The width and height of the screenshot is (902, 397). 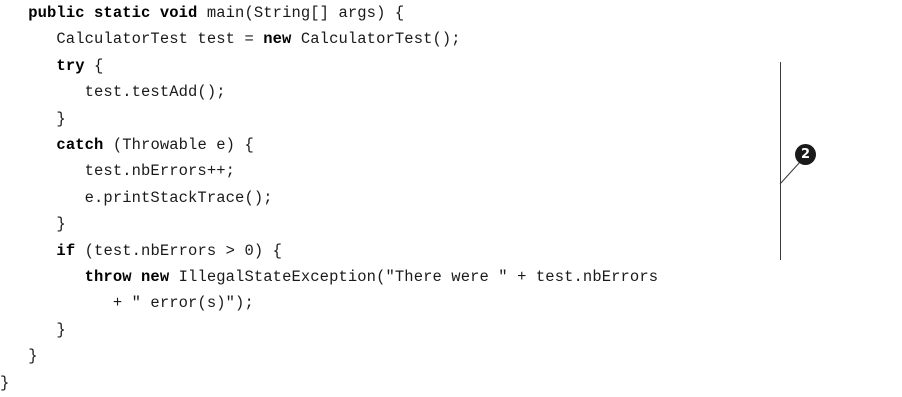 I want to click on code-text: CalculatorTest test =, so click(x=132, y=39).